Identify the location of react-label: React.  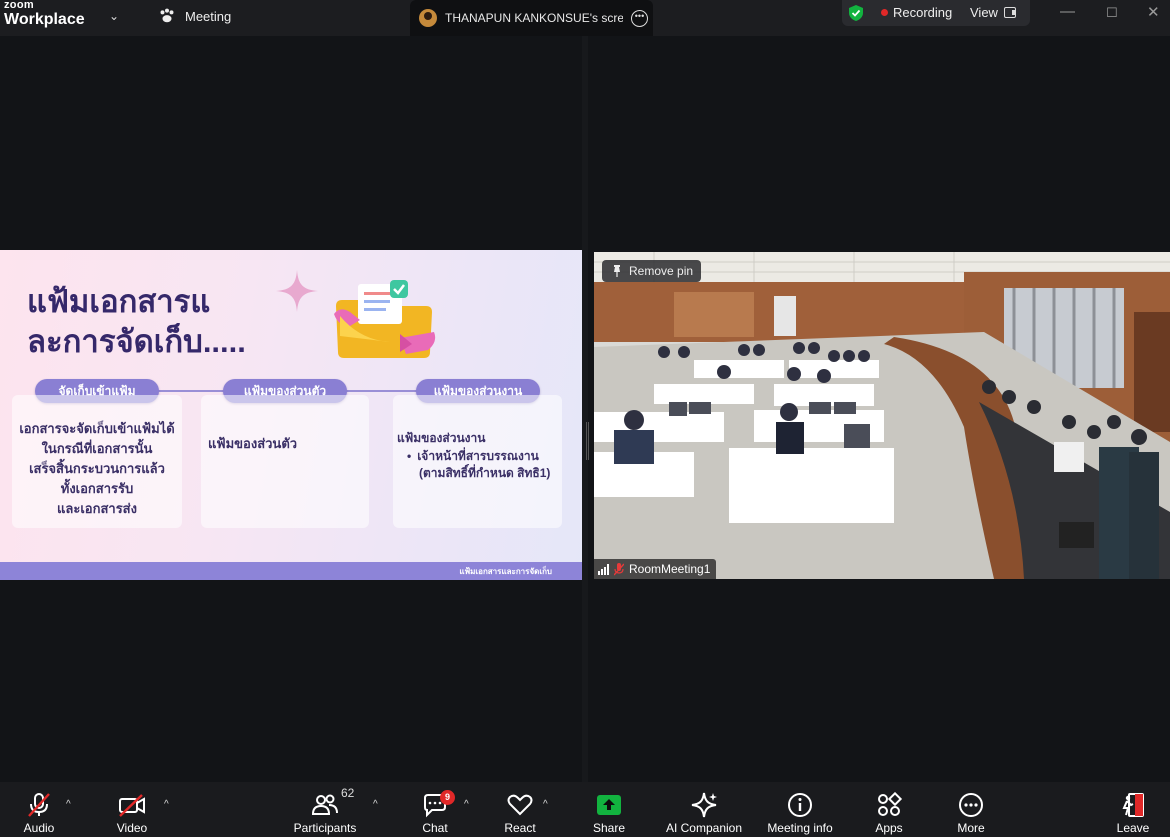
(520, 828).